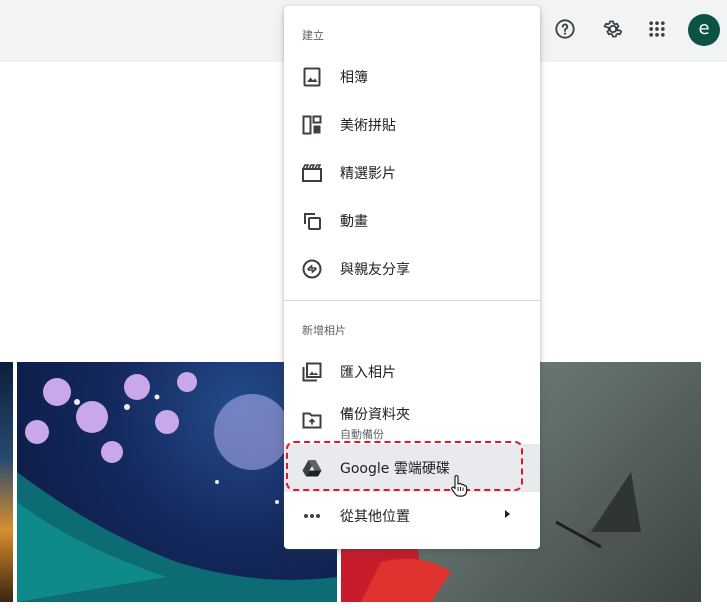  What do you see at coordinates (412, 516) in the screenshot?
I see `menu-item-other-sources: 從其他位置` at bounding box center [412, 516].